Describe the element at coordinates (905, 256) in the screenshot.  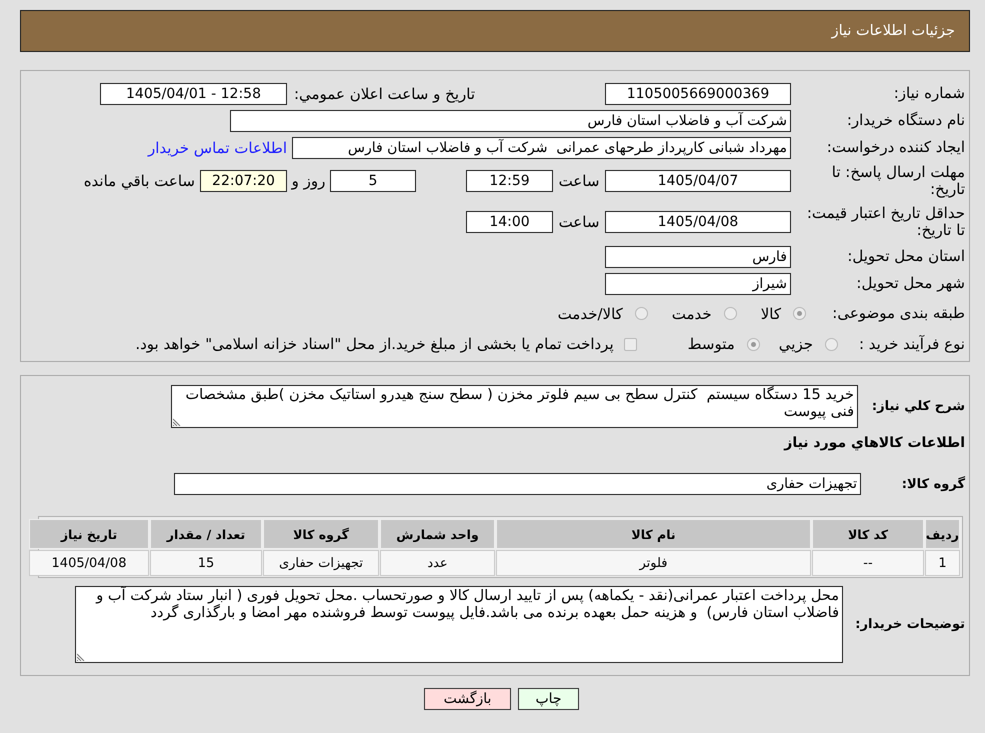
I see `field-label: استان محل تحویل:` at that location.